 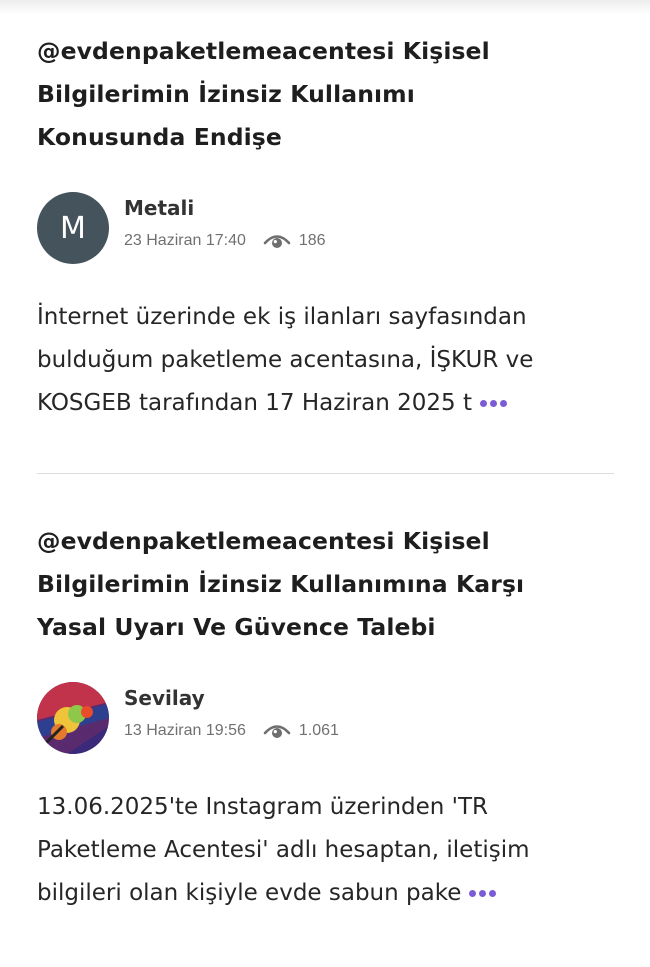 What do you see at coordinates (318, 730) in the screenshot?
I see `view-count: 1.061` at bounding box center [318, 730].